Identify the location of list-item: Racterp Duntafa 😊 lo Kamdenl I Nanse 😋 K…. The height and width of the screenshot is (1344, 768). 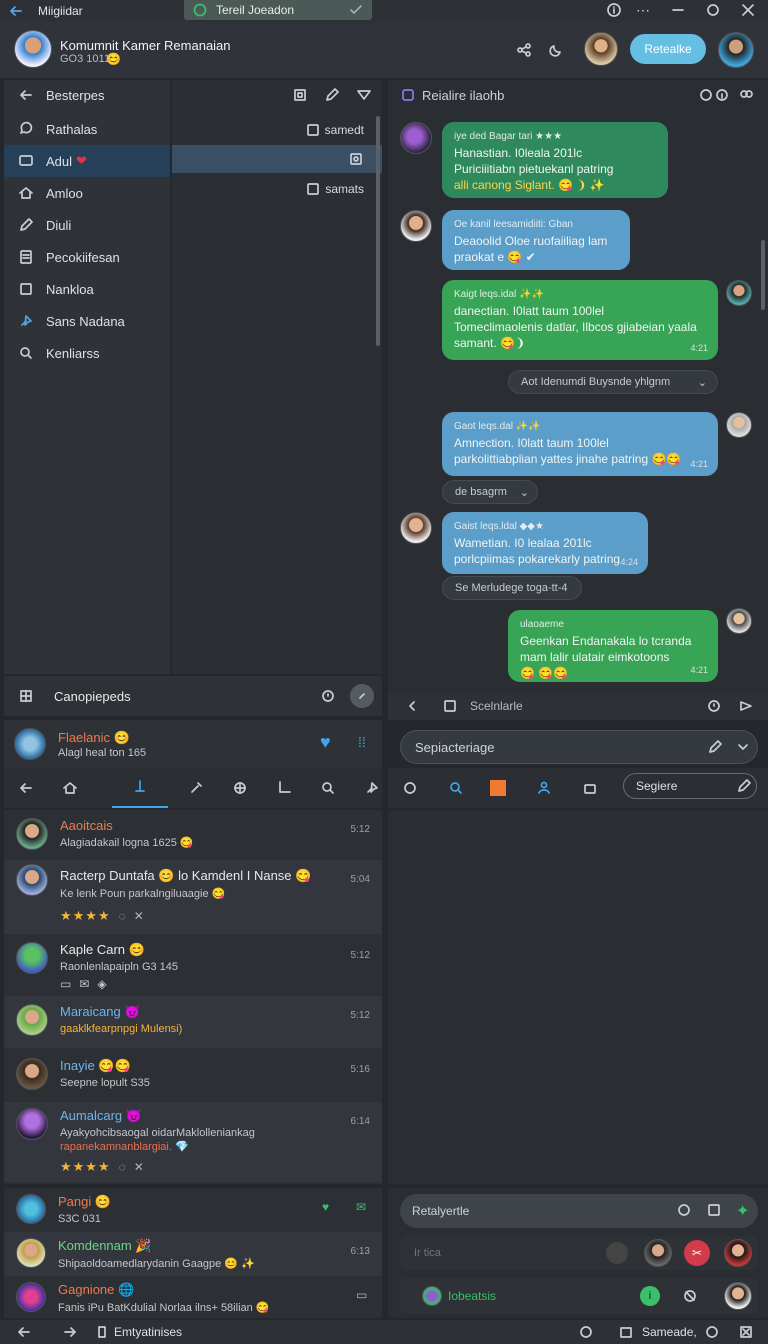
(193, 897).